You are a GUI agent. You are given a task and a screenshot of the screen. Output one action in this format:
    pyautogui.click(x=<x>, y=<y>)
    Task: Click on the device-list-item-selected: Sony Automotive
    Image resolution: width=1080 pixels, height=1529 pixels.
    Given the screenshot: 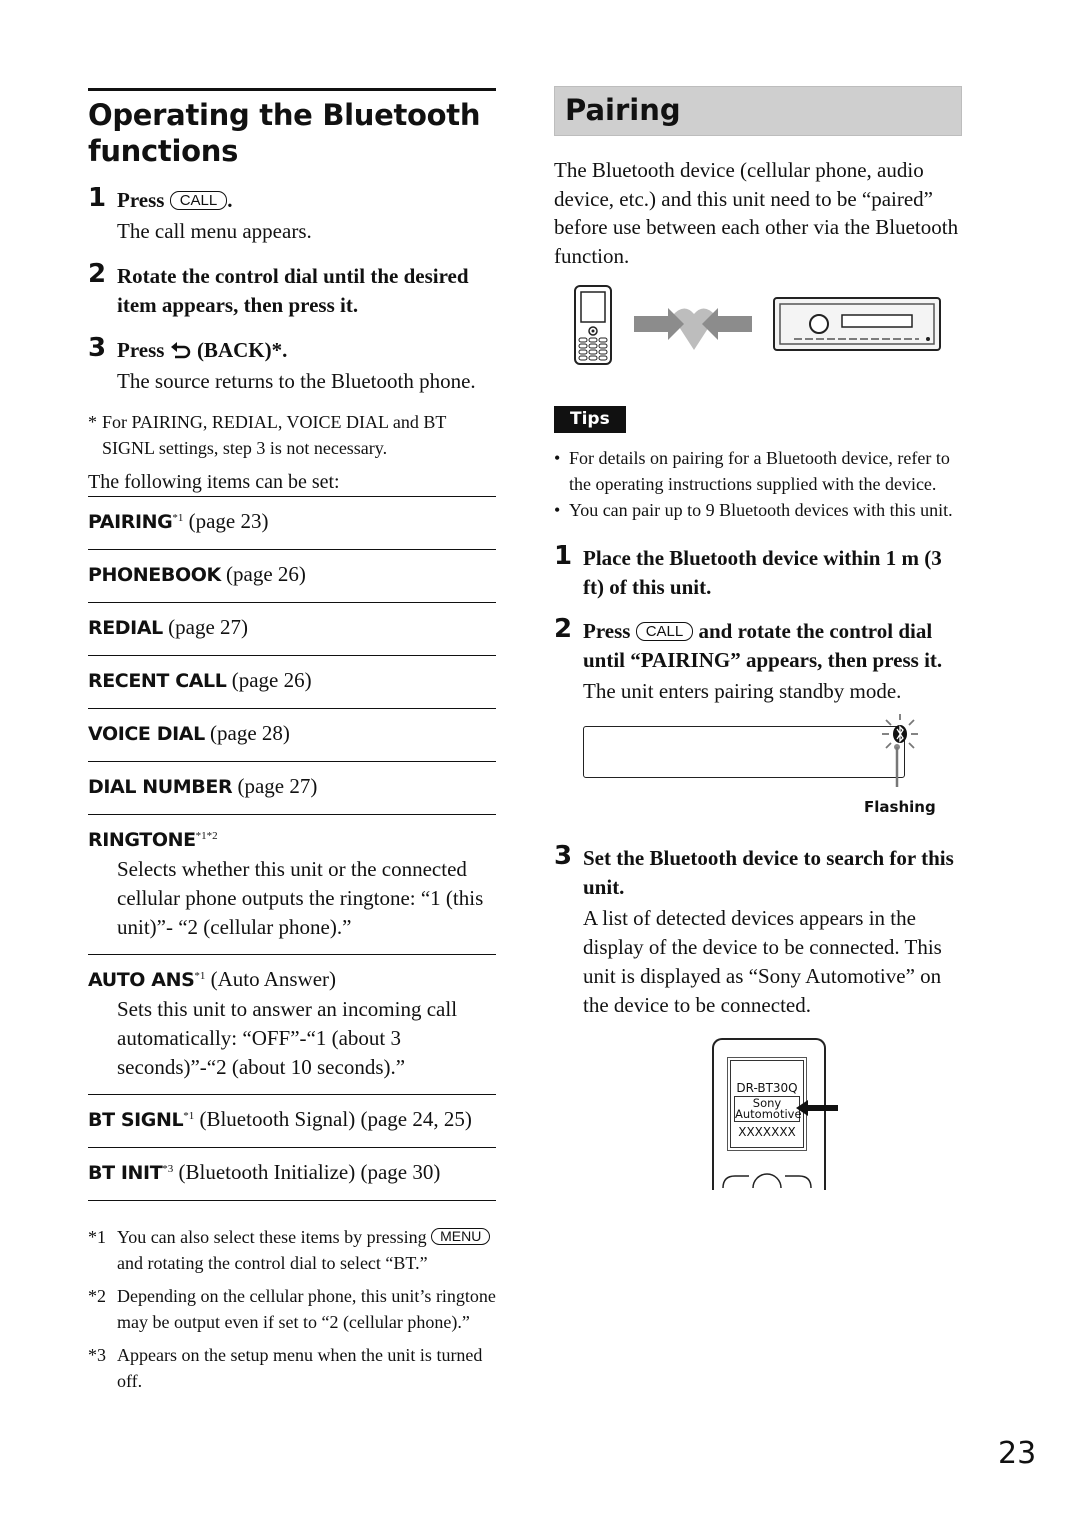 What is the action you would take?
    pyautogui.click(x=768, y=1108)
    